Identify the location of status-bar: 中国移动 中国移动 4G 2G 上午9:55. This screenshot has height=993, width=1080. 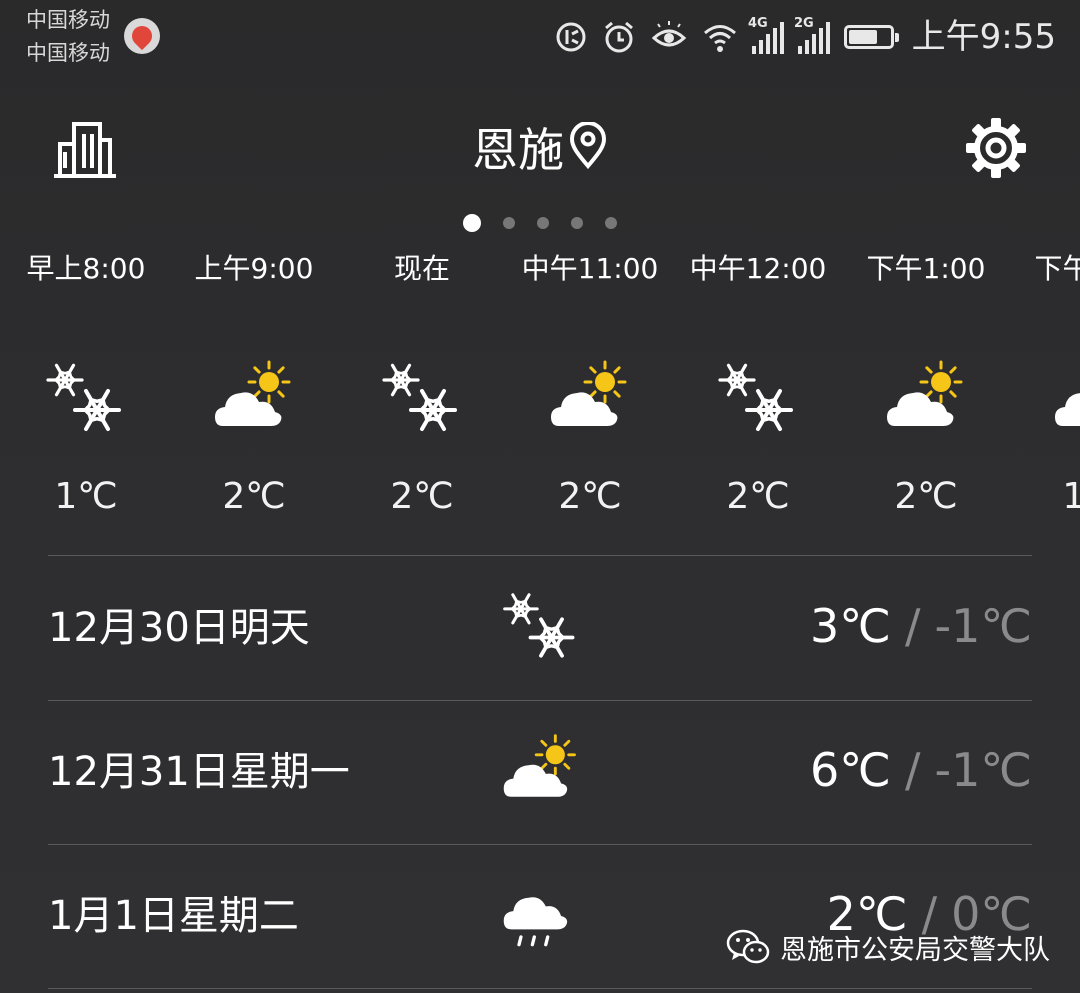
(540, 40).